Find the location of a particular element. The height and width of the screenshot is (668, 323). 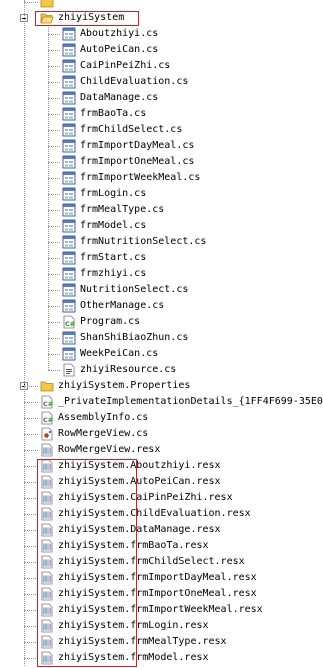

tree-file-resx: zhiyiSystem.frmImportDayMeal.resx is located at coordinates (161, 578).